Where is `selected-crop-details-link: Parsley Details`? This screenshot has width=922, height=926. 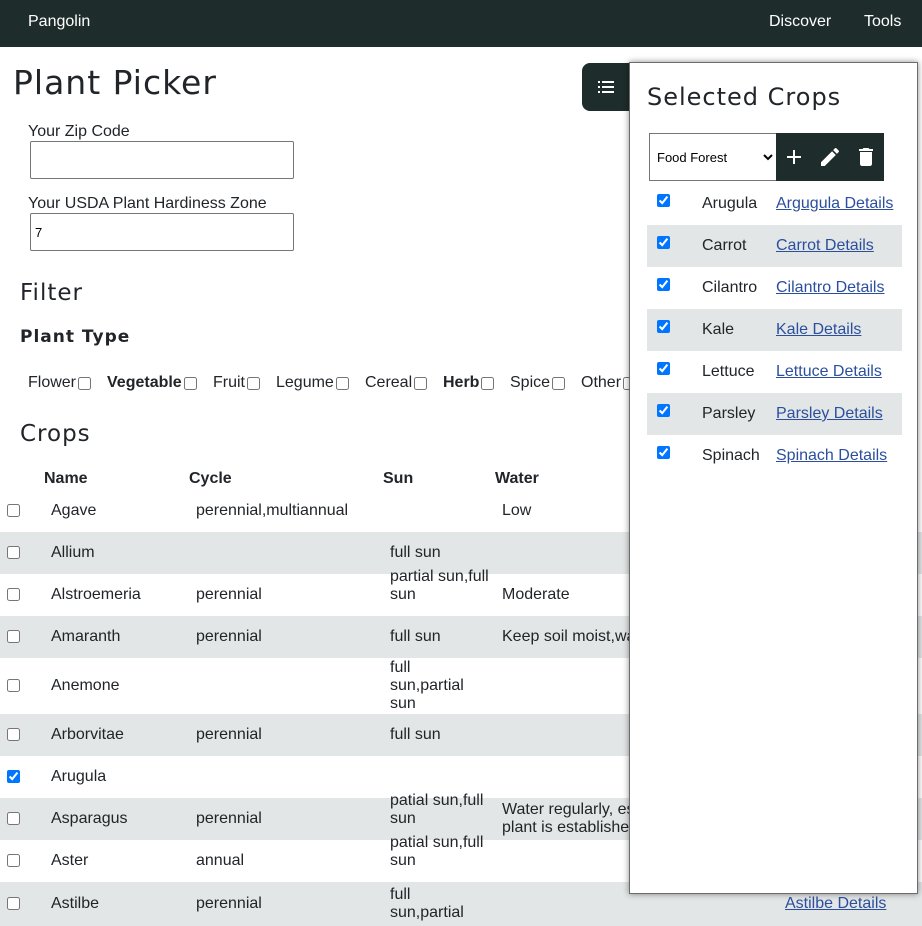 selected-crop-details-link: Parsley Details is located at coordinates (829, 414).